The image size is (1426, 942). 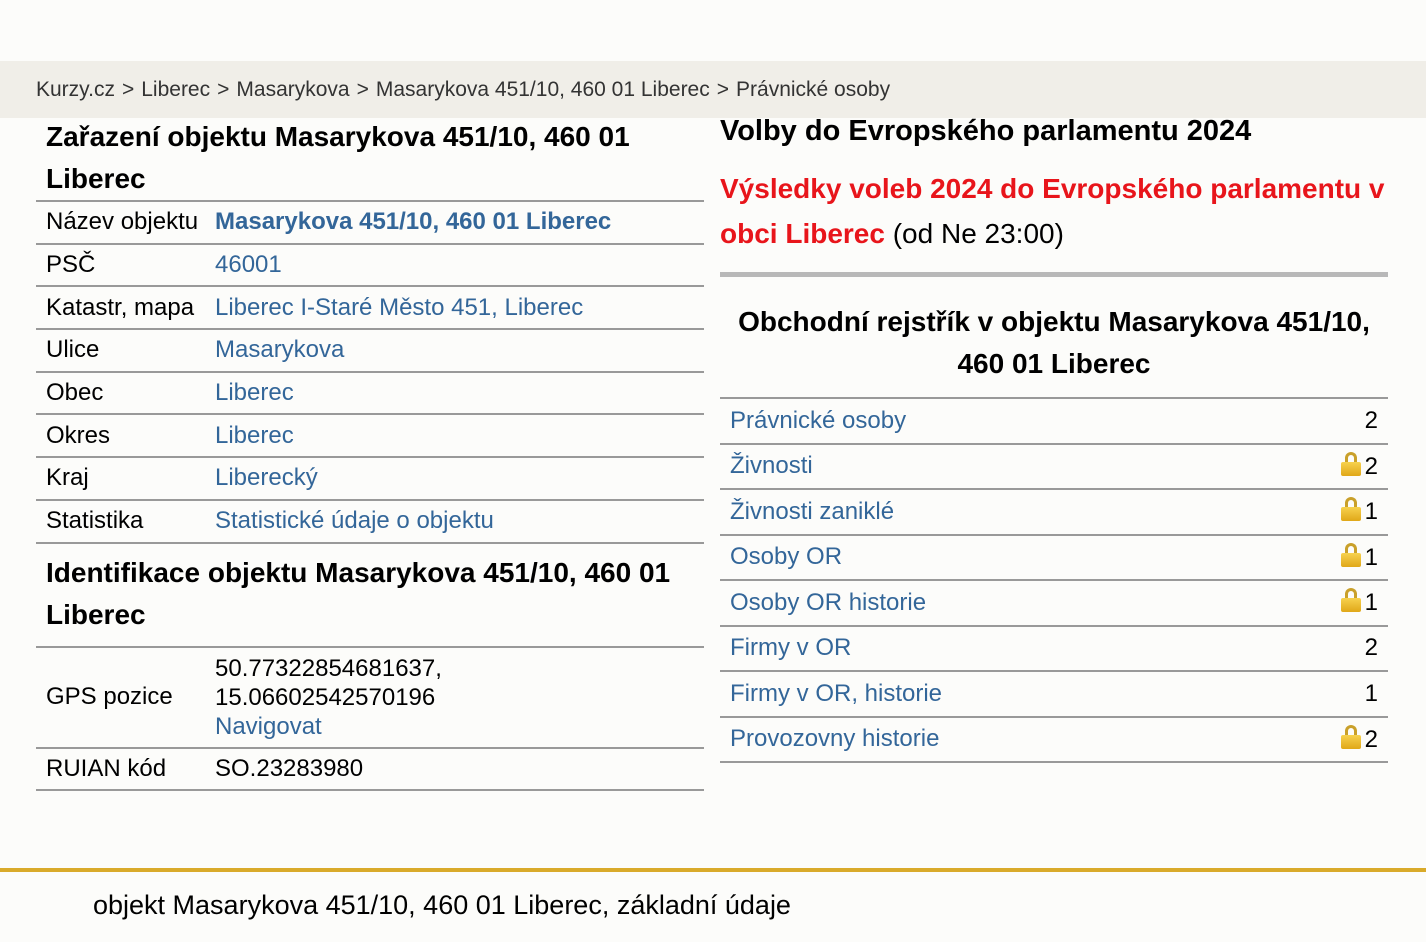 What do you see at coordinates (978, 233) in the screenshot?
I see `election-time: (od Ne 23:00)` at bounding box center [978, 233].